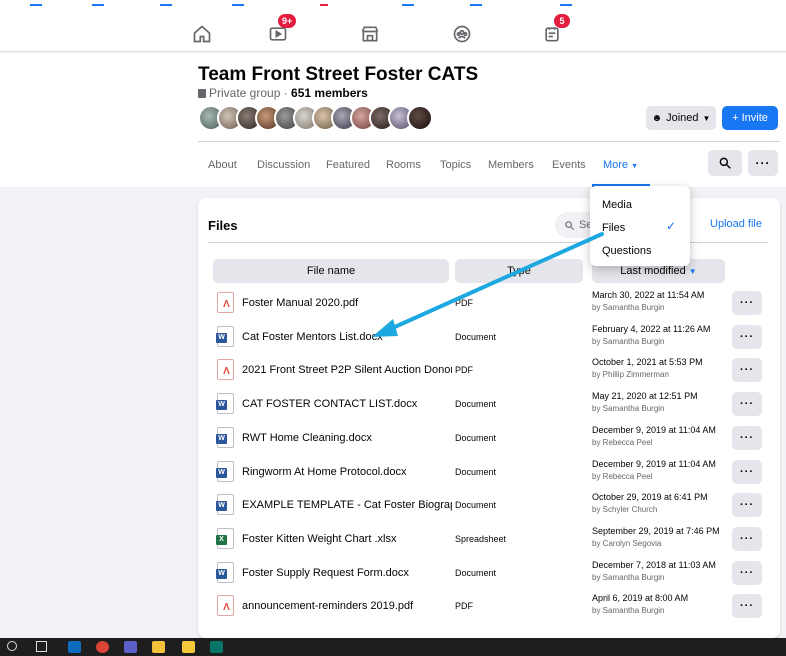  Describe the element at coordinates (347, 337) in the screenshot. I see `file-name: Cat Foster Mentors List.docx` at that location.